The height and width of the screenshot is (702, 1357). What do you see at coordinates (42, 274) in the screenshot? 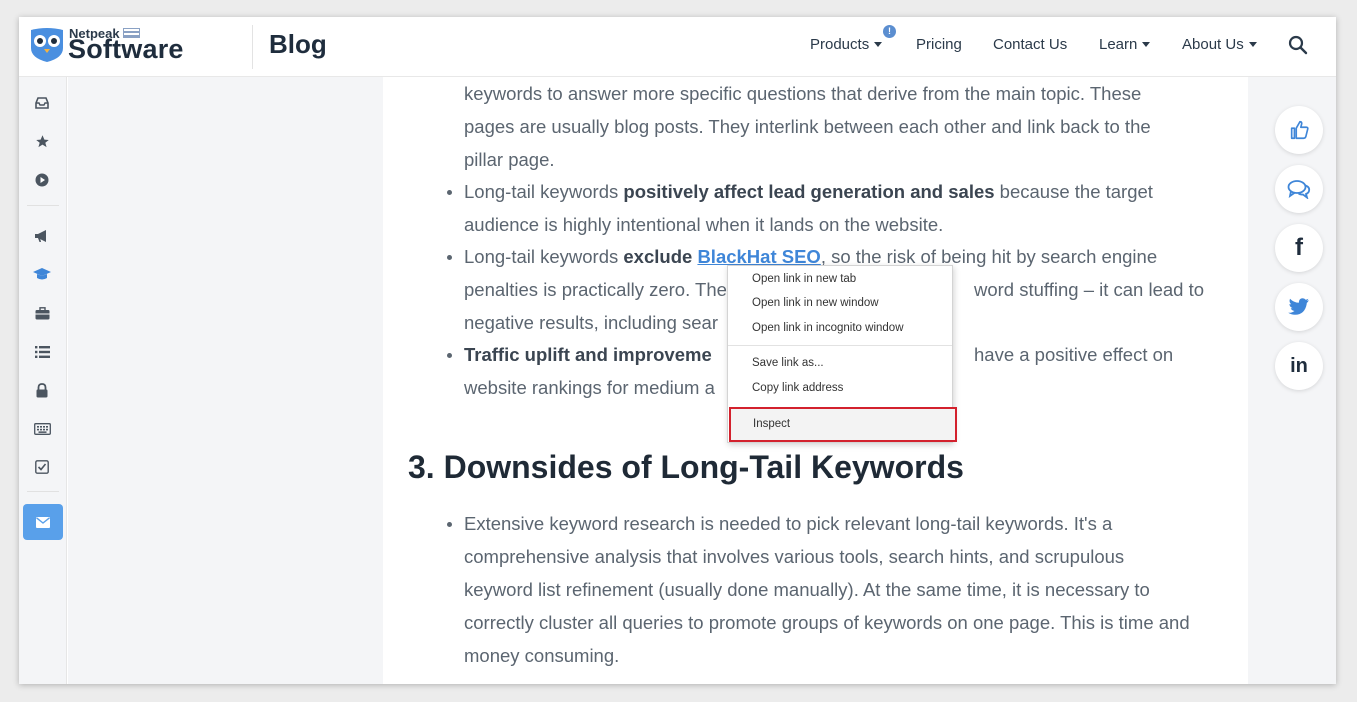
I see `graduation-cap-icon` at bounding box center [42, 274].